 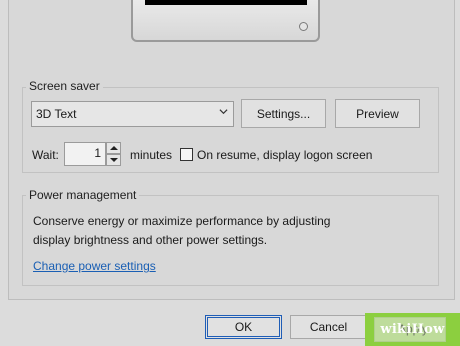 What do you see at coordinates (85, 154) in the screenshot?
I see `wait-minutes-input: 1` at bounding box center [85, 154].